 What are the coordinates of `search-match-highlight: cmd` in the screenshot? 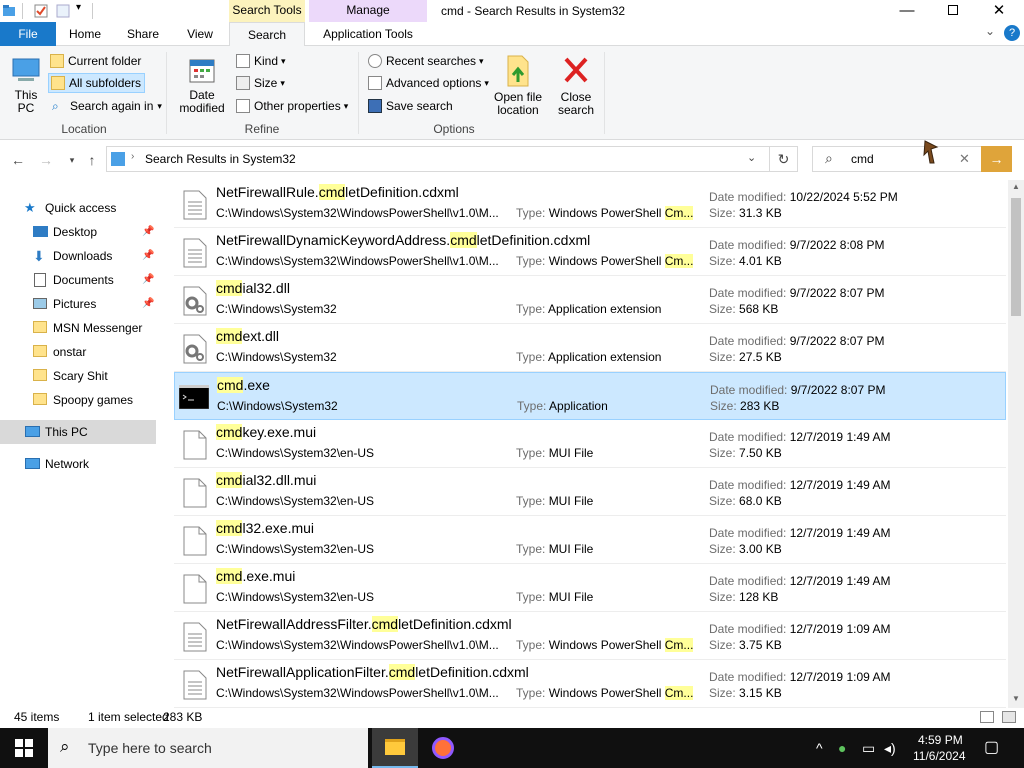 It's located at (402, 672).